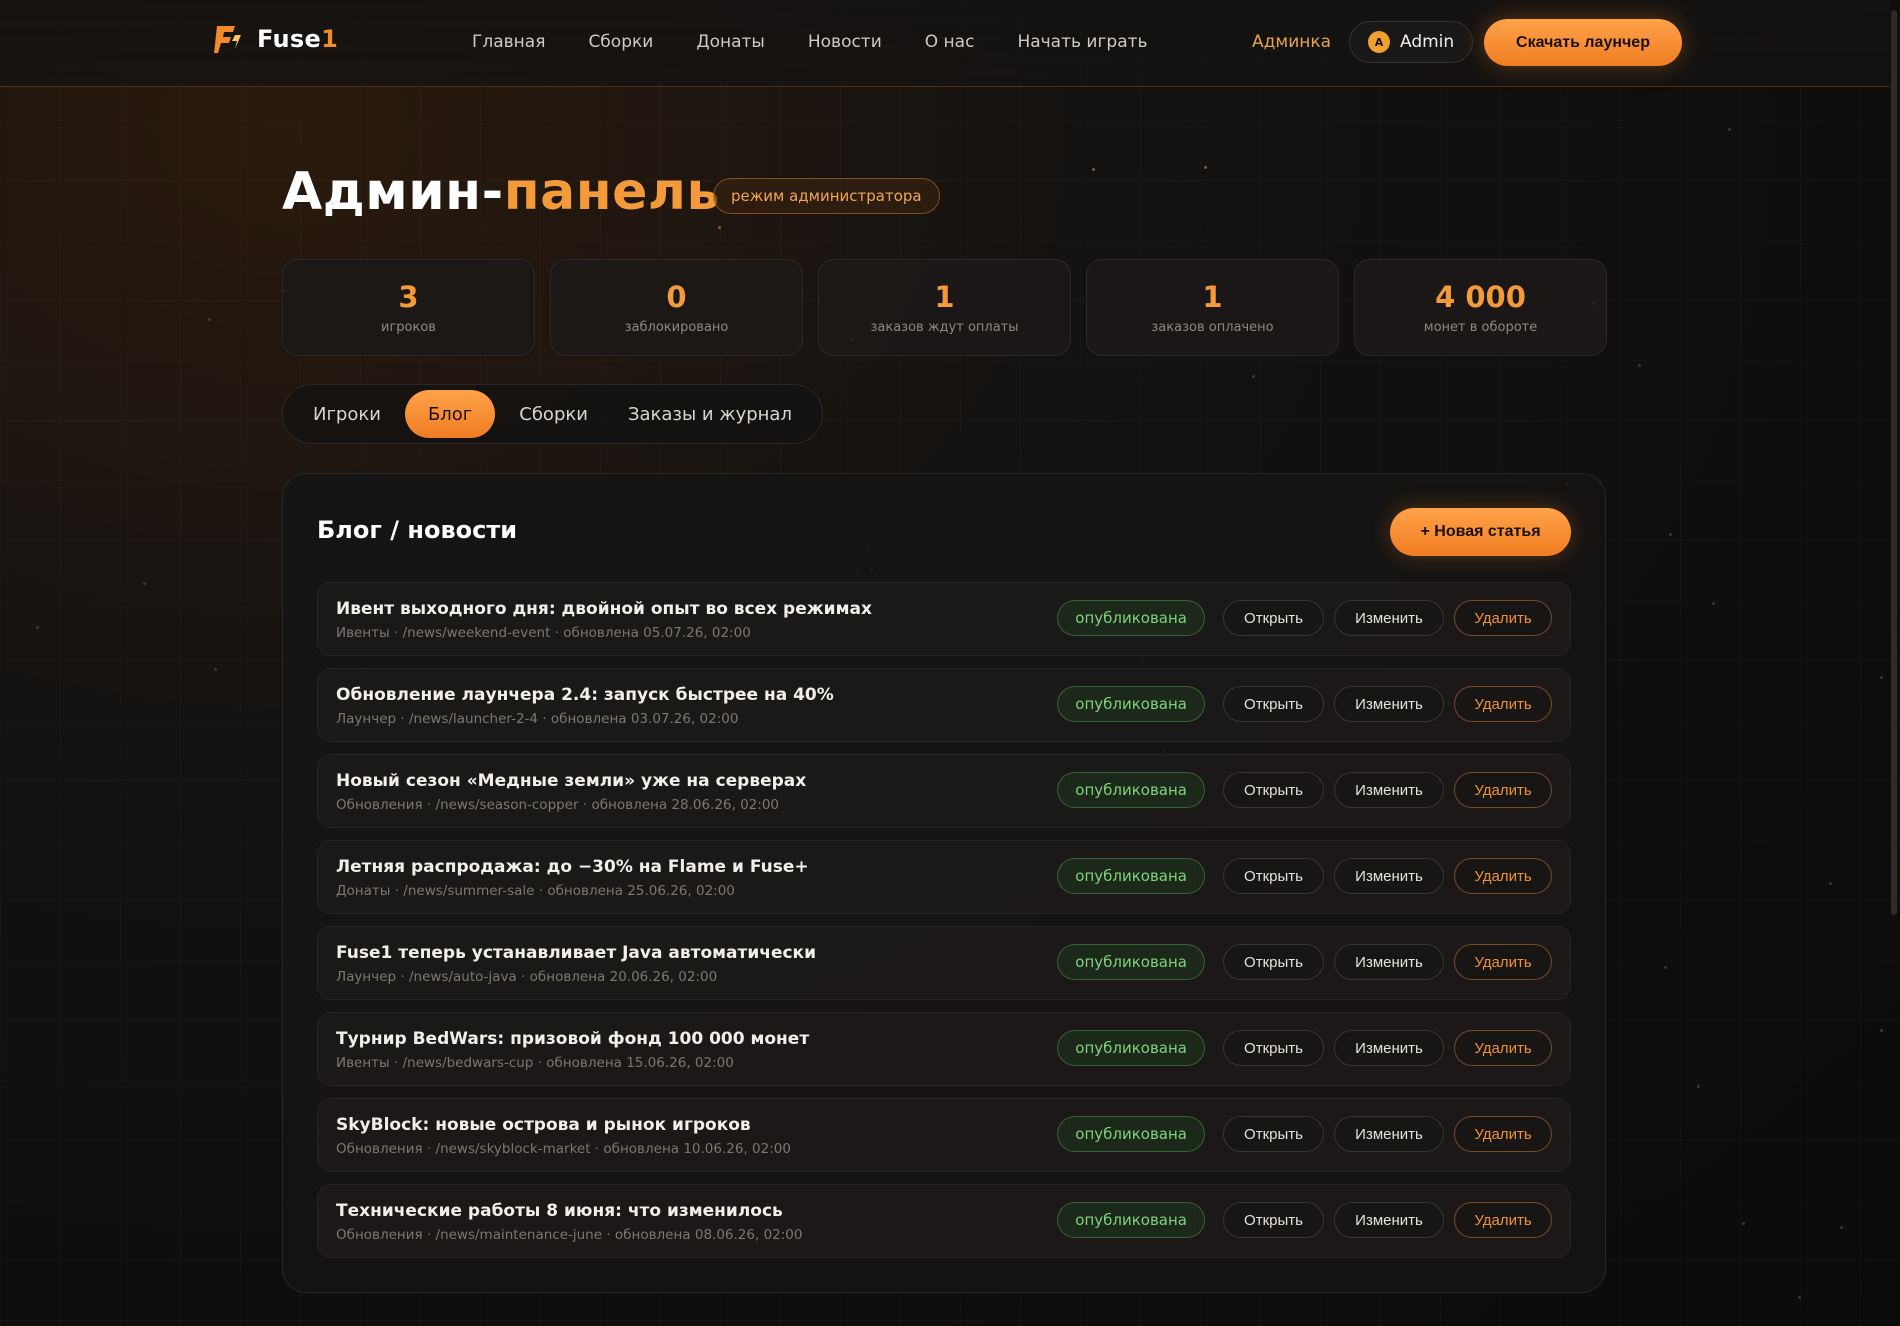 The width and height of the screenshot is (1900, 1326). Describe the element at coordinates (845, 42) in the screenshot. I see `nav-item-news: Новости` at that location.